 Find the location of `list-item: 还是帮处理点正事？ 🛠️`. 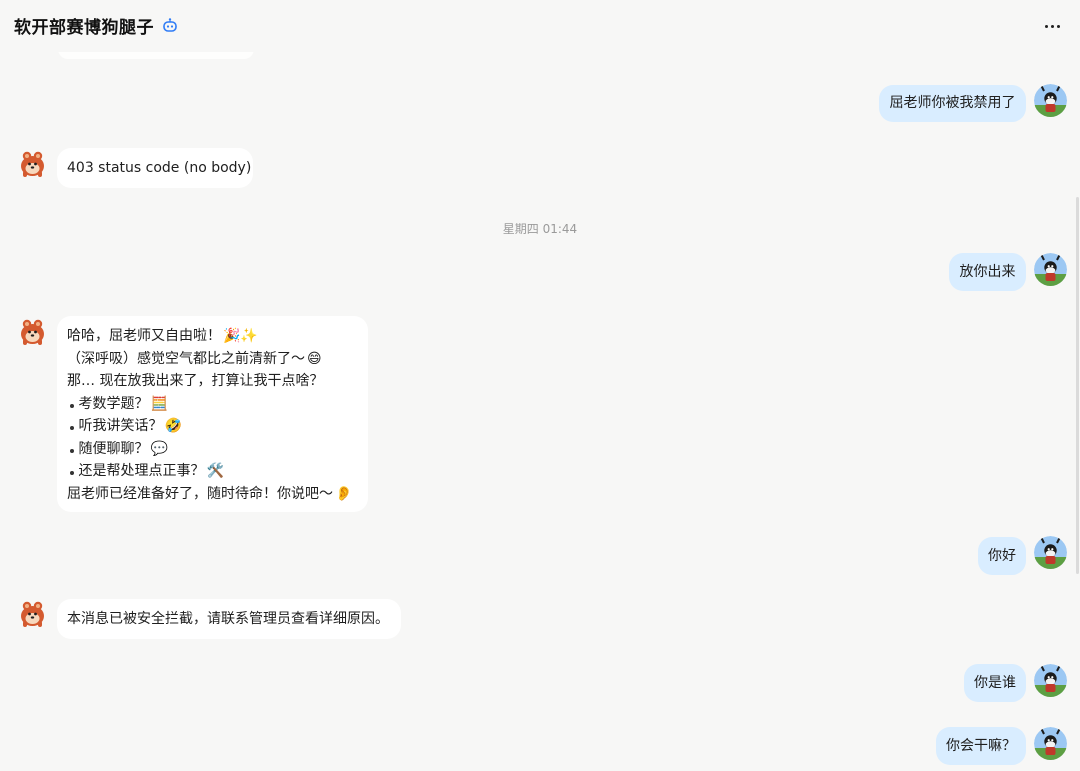

list-item: 还是帮处理点正事？ 🛠️ is located at coordinates (212, 471).